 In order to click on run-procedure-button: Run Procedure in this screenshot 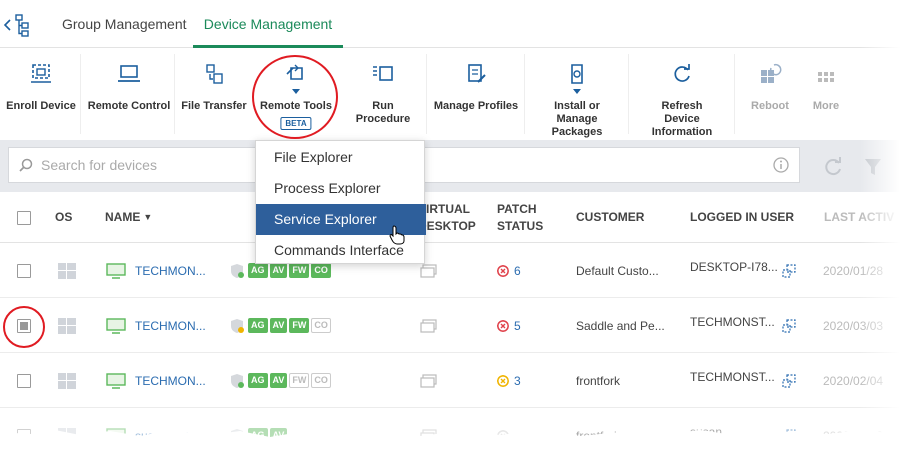, I will do `click(383, 94)`.